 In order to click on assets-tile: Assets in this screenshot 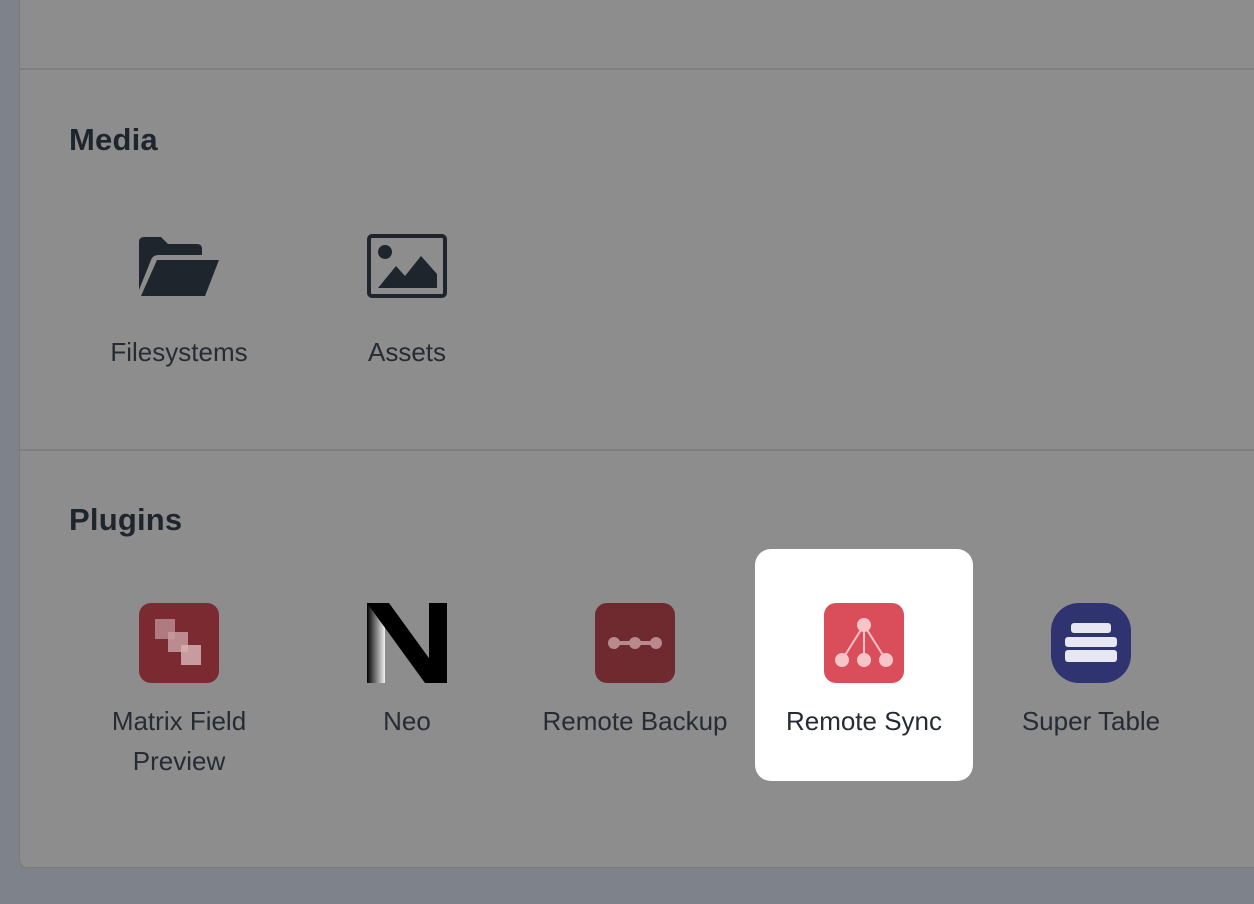, I will do `click(407, 296)`.